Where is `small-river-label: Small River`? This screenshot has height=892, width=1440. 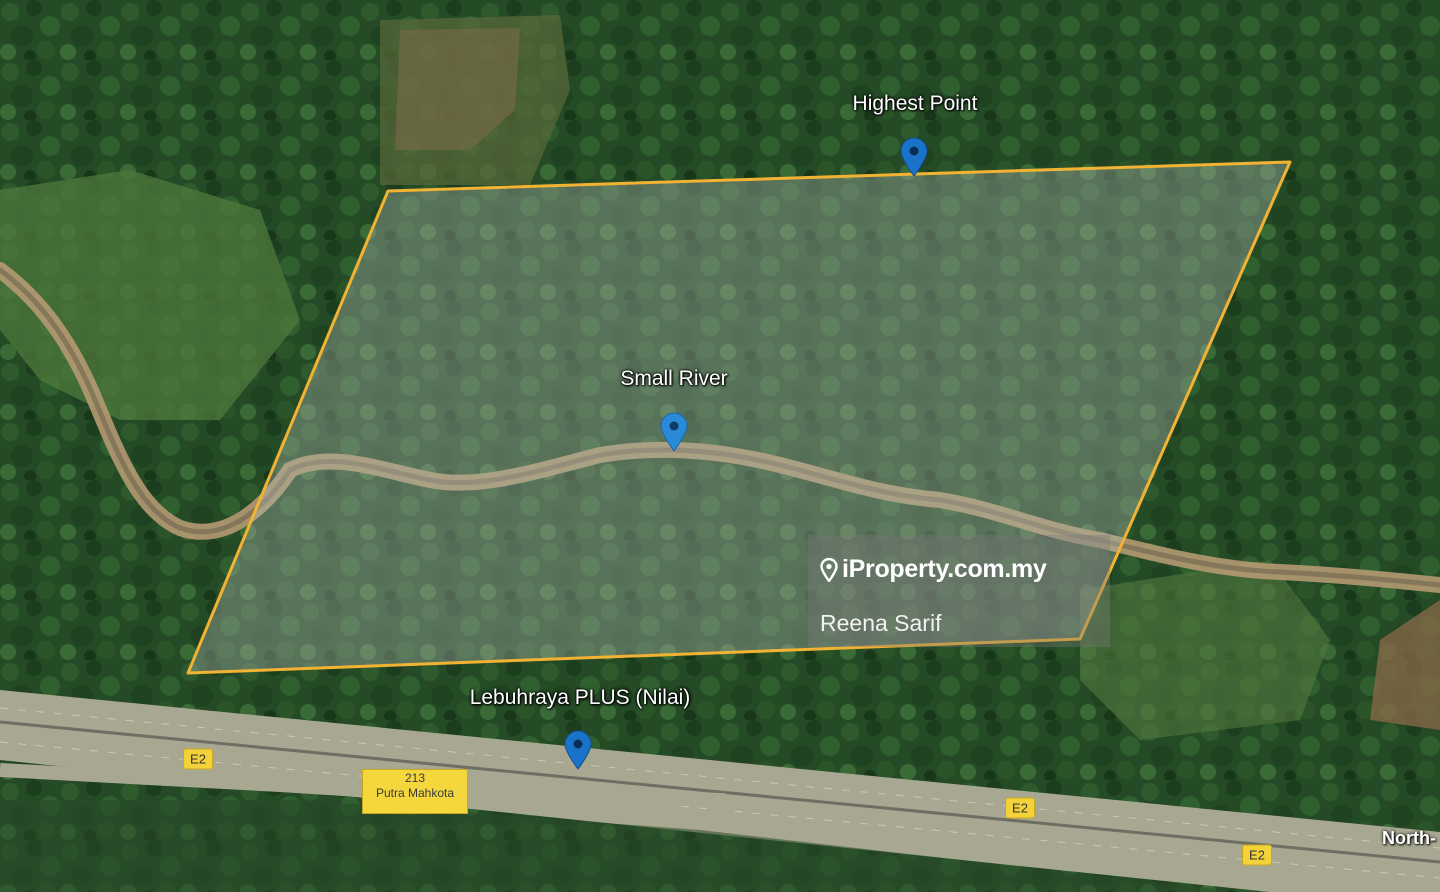
small-river-label: Small River is located at coordinates (674, 378).